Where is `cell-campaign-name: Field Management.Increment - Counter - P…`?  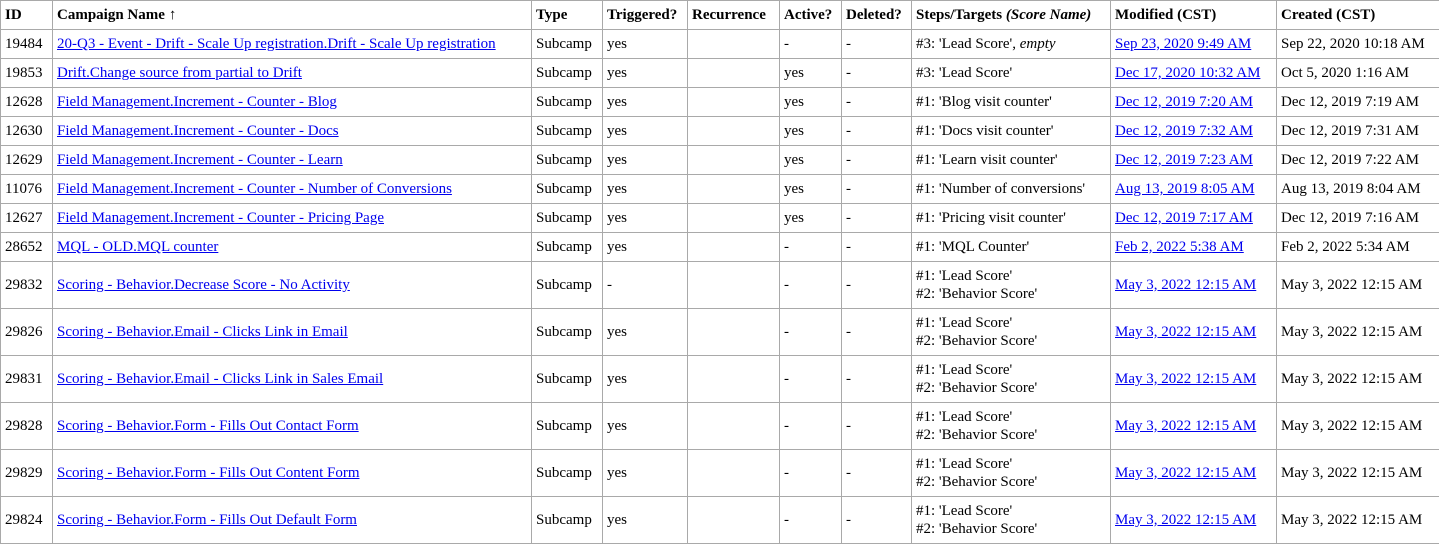
cell-campaign-name: Field Management.Increment - Counter - P… is located at coordinates (292, 218).